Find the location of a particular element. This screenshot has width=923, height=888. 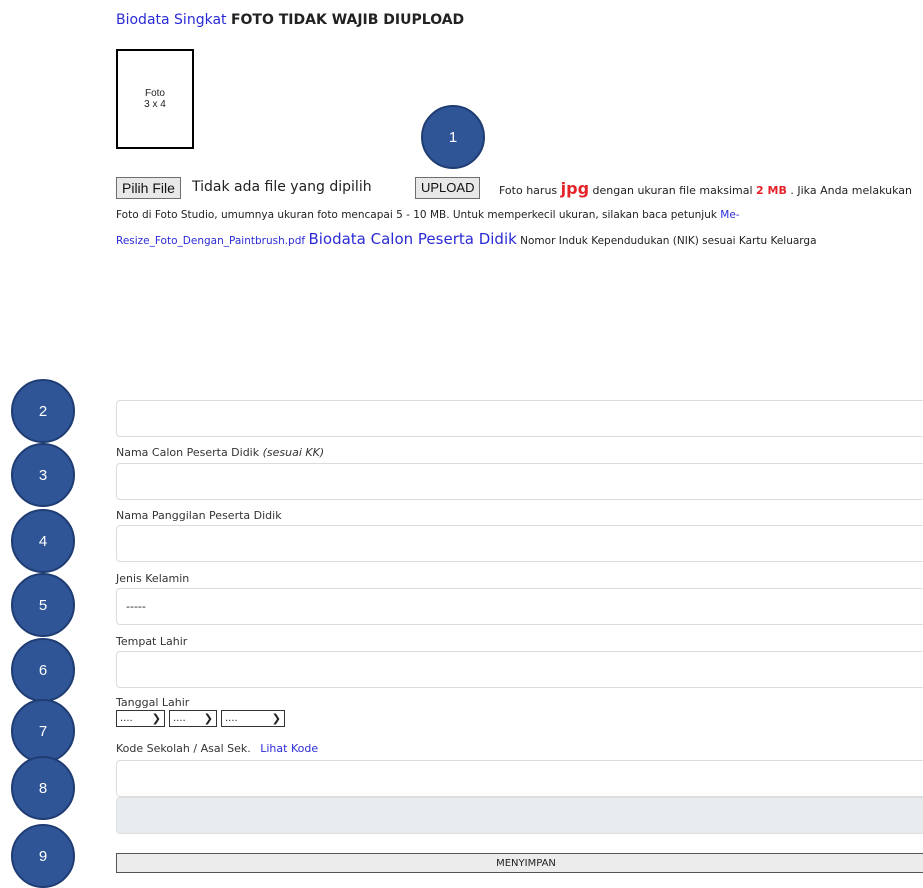

no-file-chosen-text: Tidak ada file yang dipilih is located at coordinates (282, 187).